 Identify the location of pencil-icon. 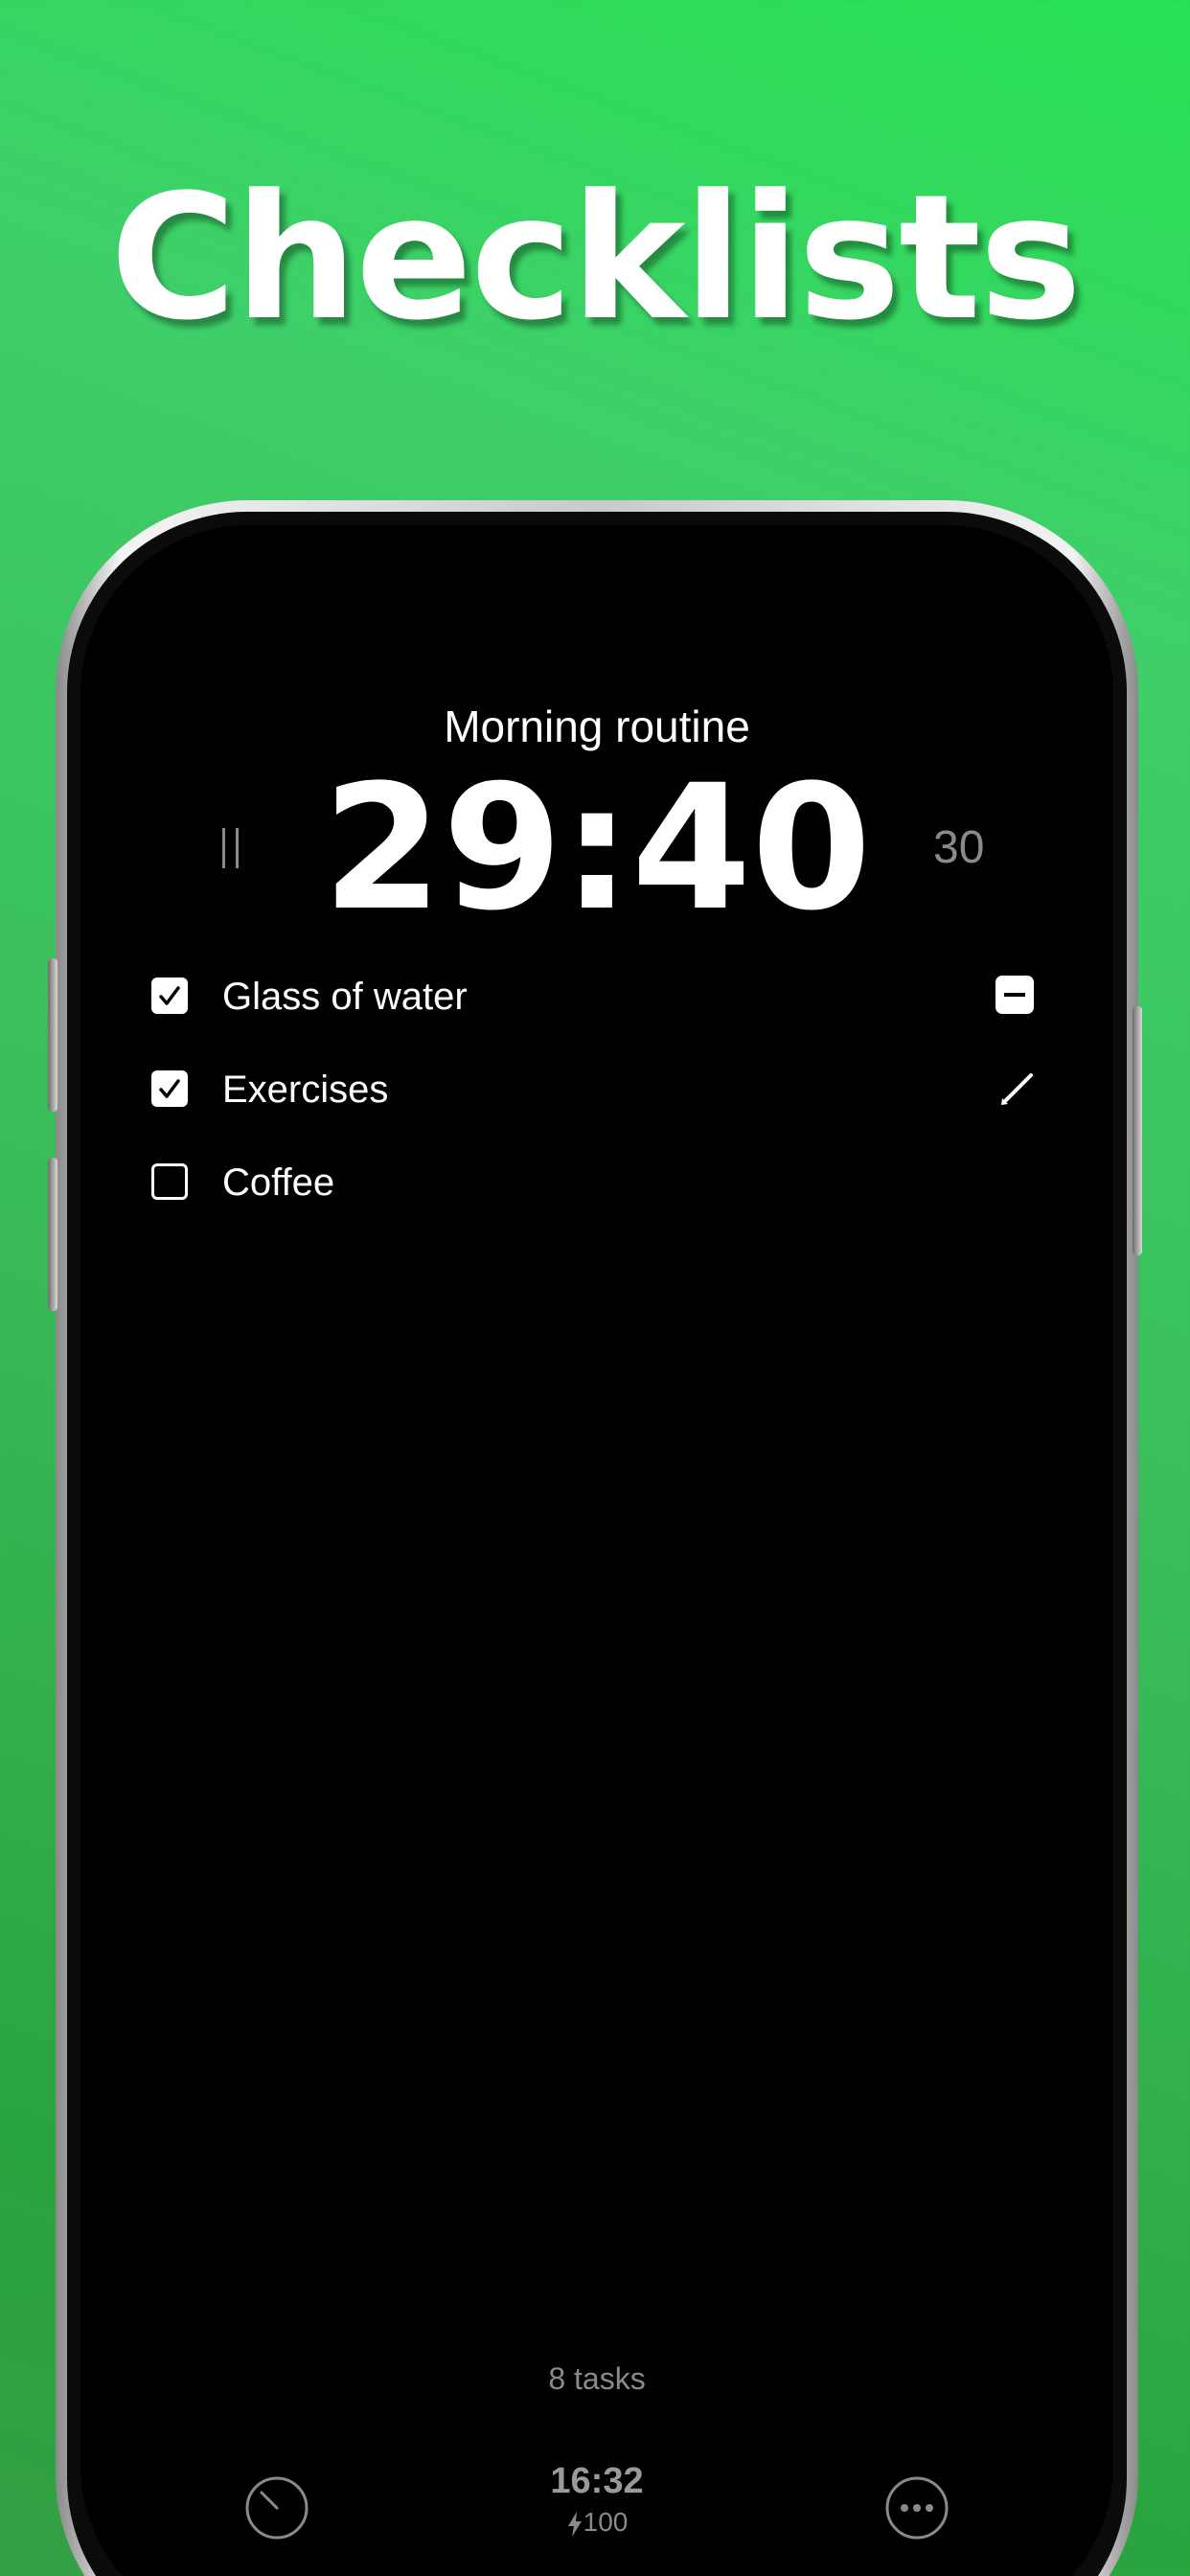
(1017, 1089).